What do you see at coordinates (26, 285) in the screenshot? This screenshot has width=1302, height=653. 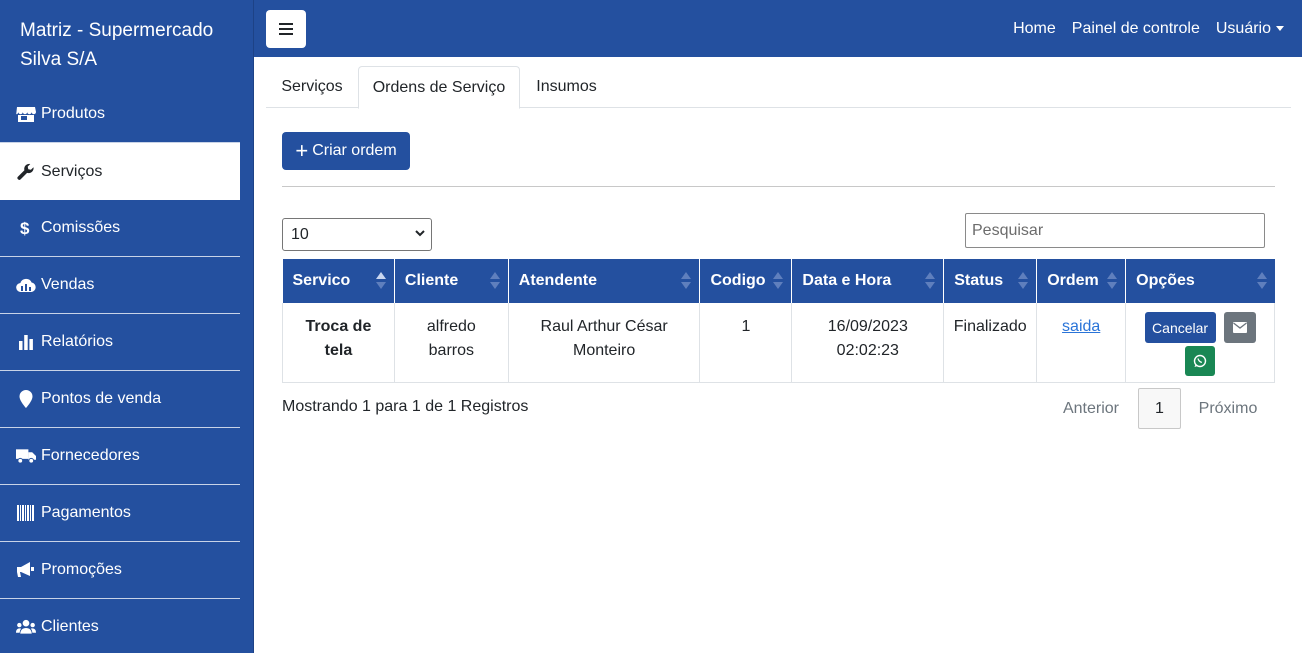 I see `cloud-icon` at bounding box center [26, 285].